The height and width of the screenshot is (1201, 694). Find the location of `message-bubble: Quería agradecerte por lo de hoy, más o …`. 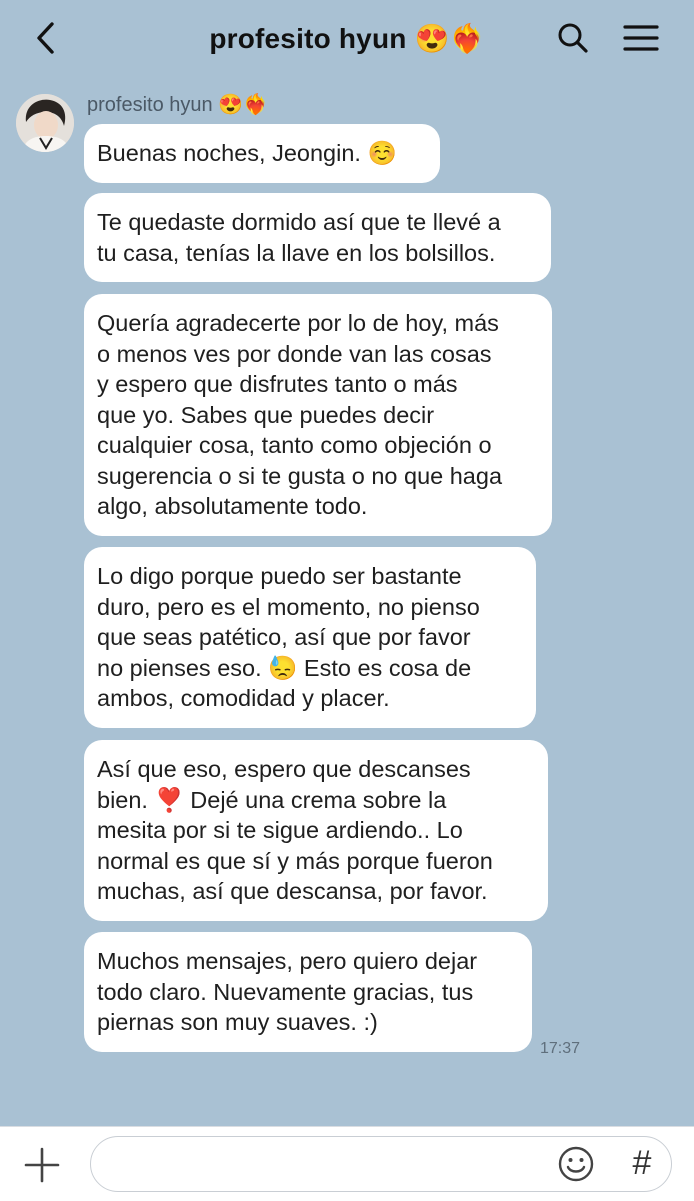

message-bubble: Quería agradecerte por lo de hoy, más o … is located at coordinates (318, 415).